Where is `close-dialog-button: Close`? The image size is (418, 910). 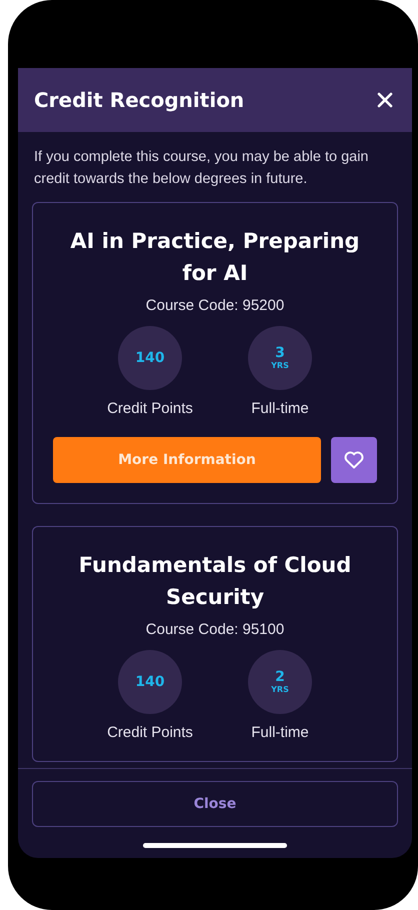
close-dialog-button: Close is located at coordinates (215, 804).